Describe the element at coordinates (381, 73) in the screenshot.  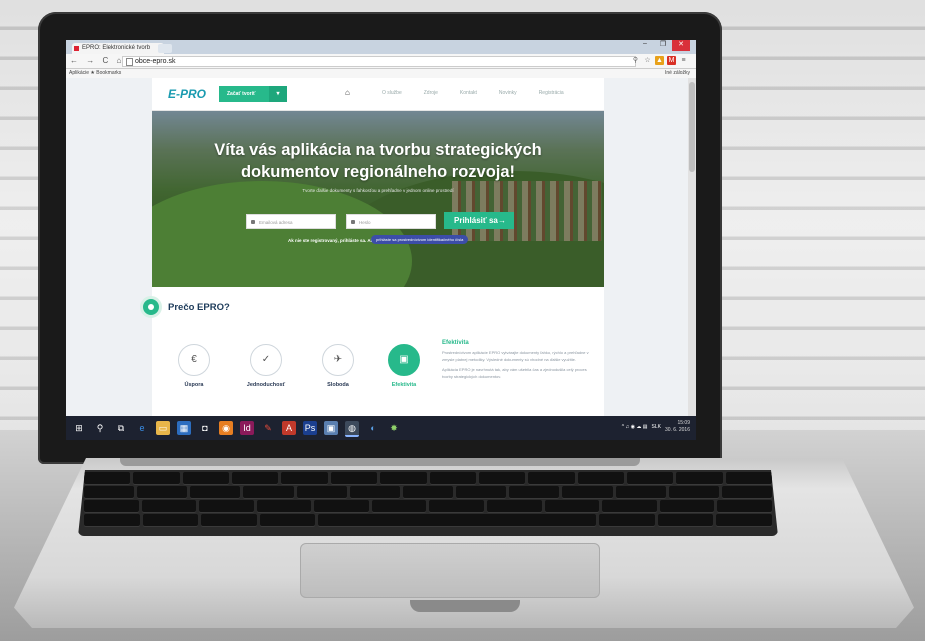
I see `bookmarks-bar: Aplikácie ★ Bookmarks Iné záložky` at that location.